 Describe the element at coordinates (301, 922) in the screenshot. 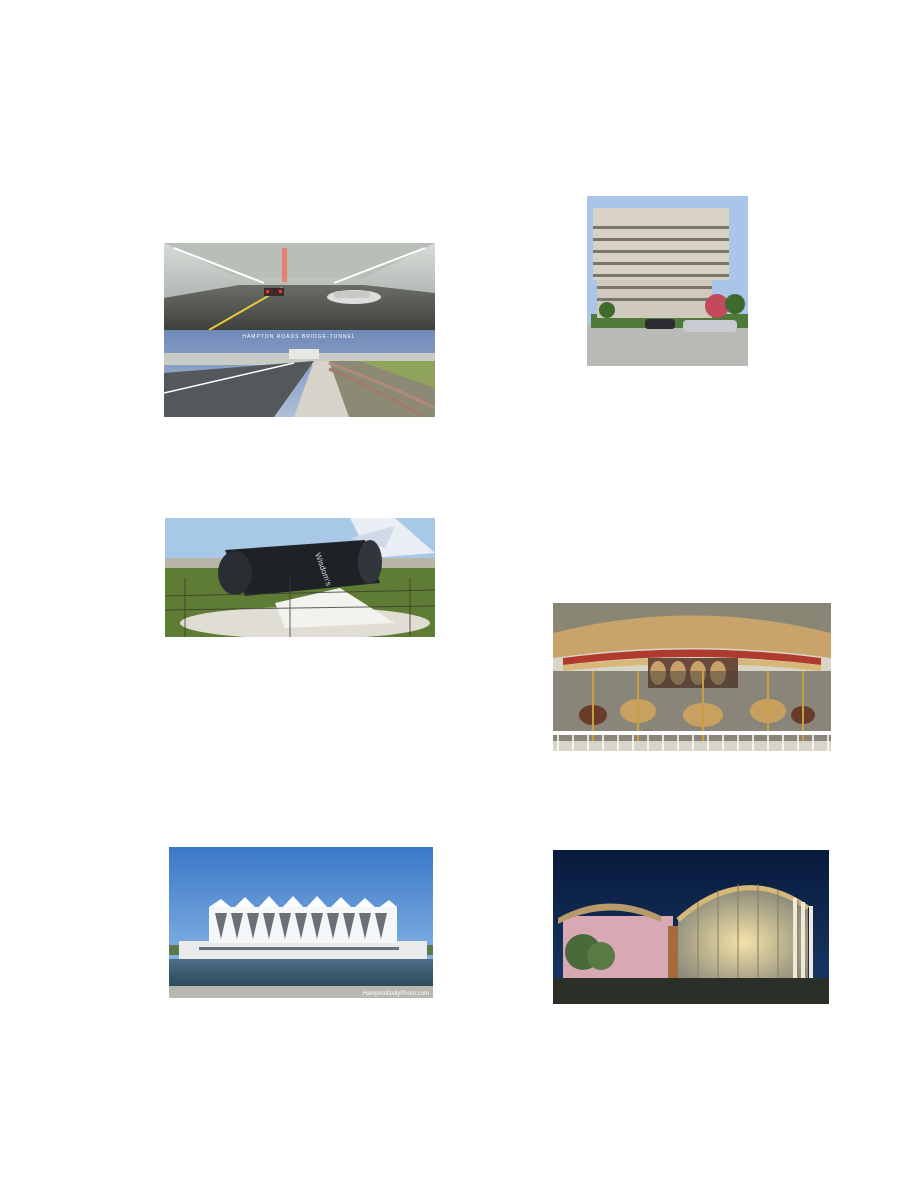

I see `photo-coliseum: HamptonDailyPhoto.com` at that location.